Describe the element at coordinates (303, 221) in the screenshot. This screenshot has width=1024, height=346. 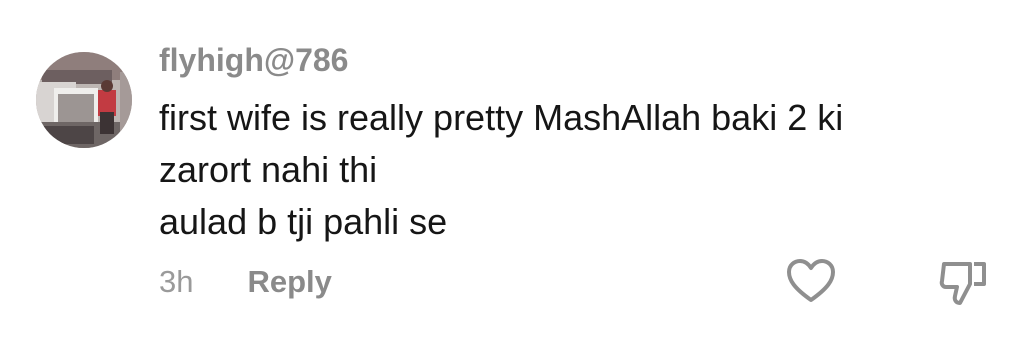
I see `comment-text-line: aulad b tji pahli se` at that location.